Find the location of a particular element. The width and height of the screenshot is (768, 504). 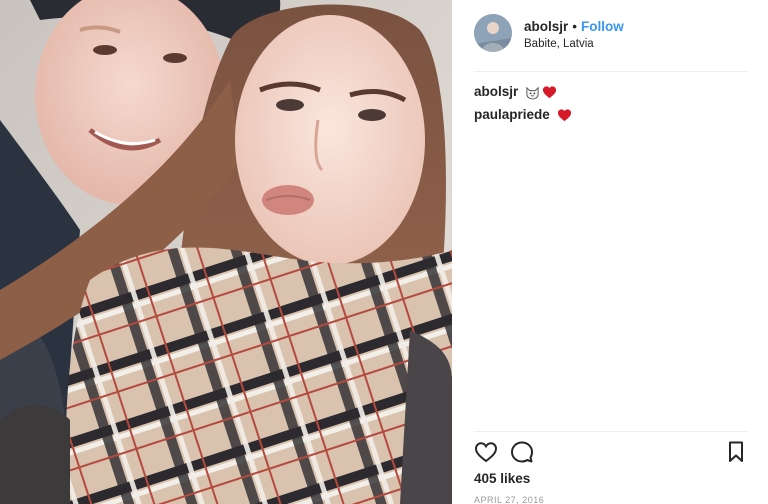

location-link: Babite, Latvia is located at coordinates (559, 44).